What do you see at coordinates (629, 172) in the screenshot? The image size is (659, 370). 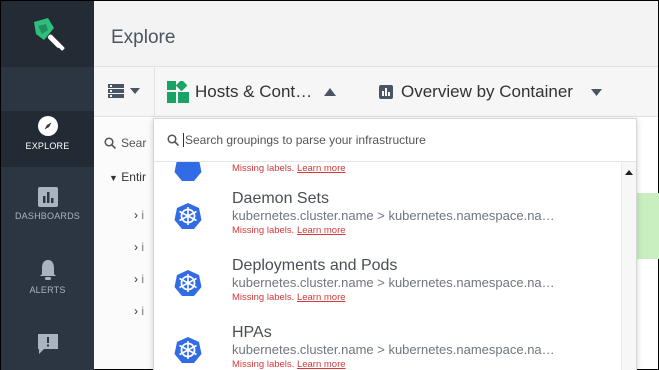 I see `scroll-up-arrow-icon` at bounding box center [629, 172].